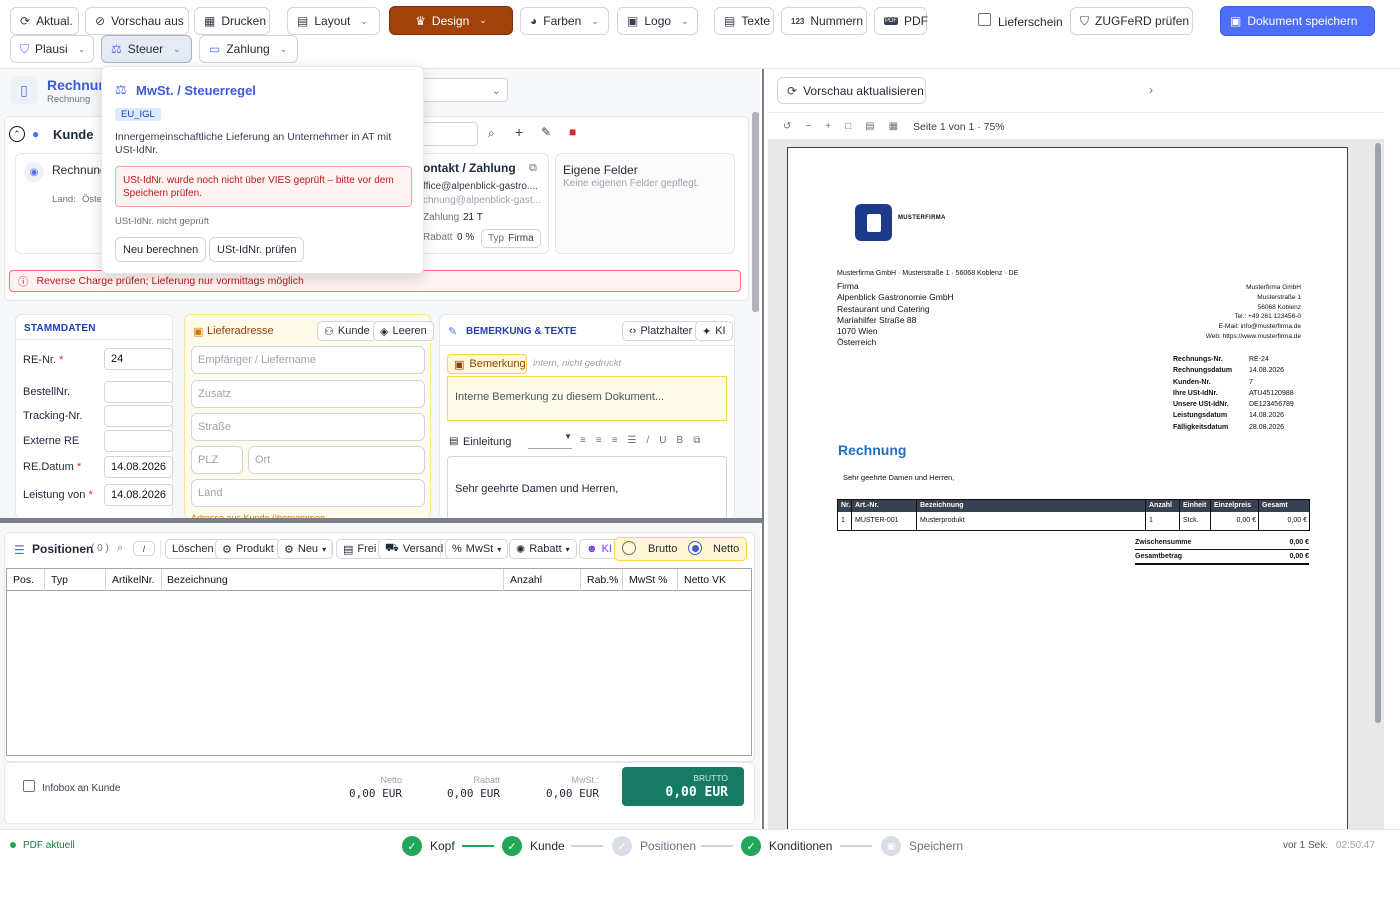 The height and width of the screenshot is (900, 1400). I want to click on align-right-icon: ≡, so click(615, 440).